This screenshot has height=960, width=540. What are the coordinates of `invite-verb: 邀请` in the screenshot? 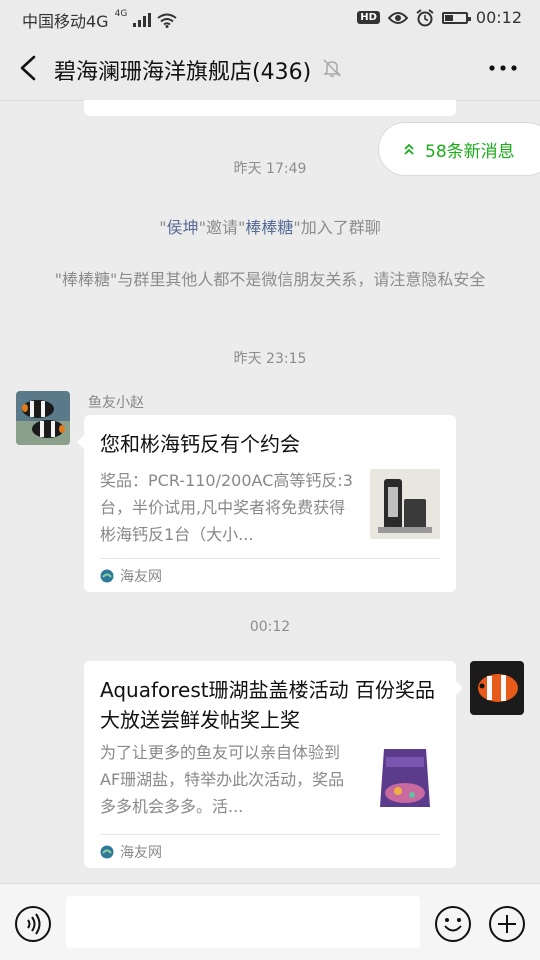 It's located at (221, 227).